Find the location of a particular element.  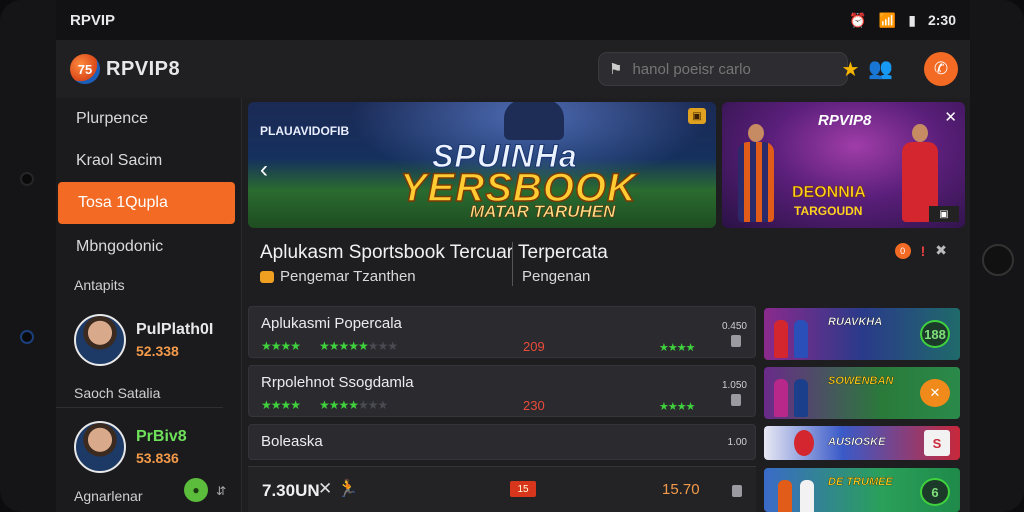

sidebar-item-mbngodonic: Mbngodonic is located at coordinates (148, 247).